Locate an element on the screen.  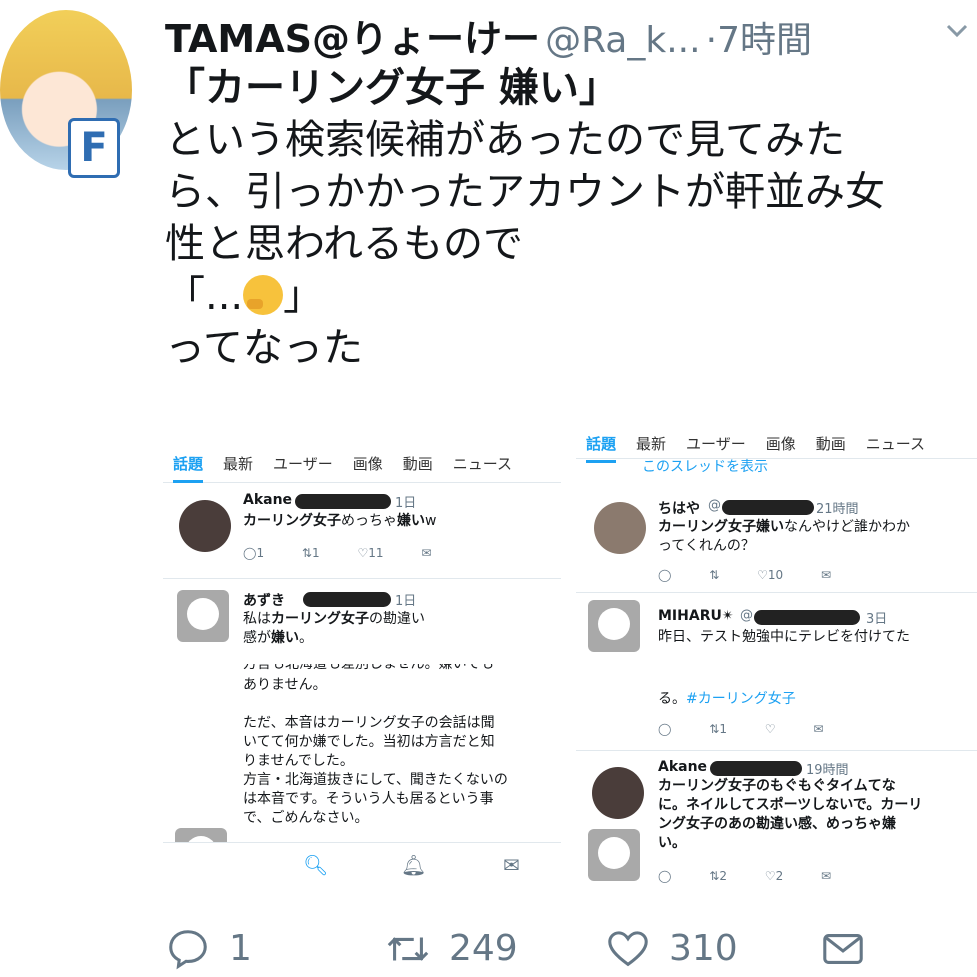
mail-icon: ✉ is located at coordinates (511, 865).